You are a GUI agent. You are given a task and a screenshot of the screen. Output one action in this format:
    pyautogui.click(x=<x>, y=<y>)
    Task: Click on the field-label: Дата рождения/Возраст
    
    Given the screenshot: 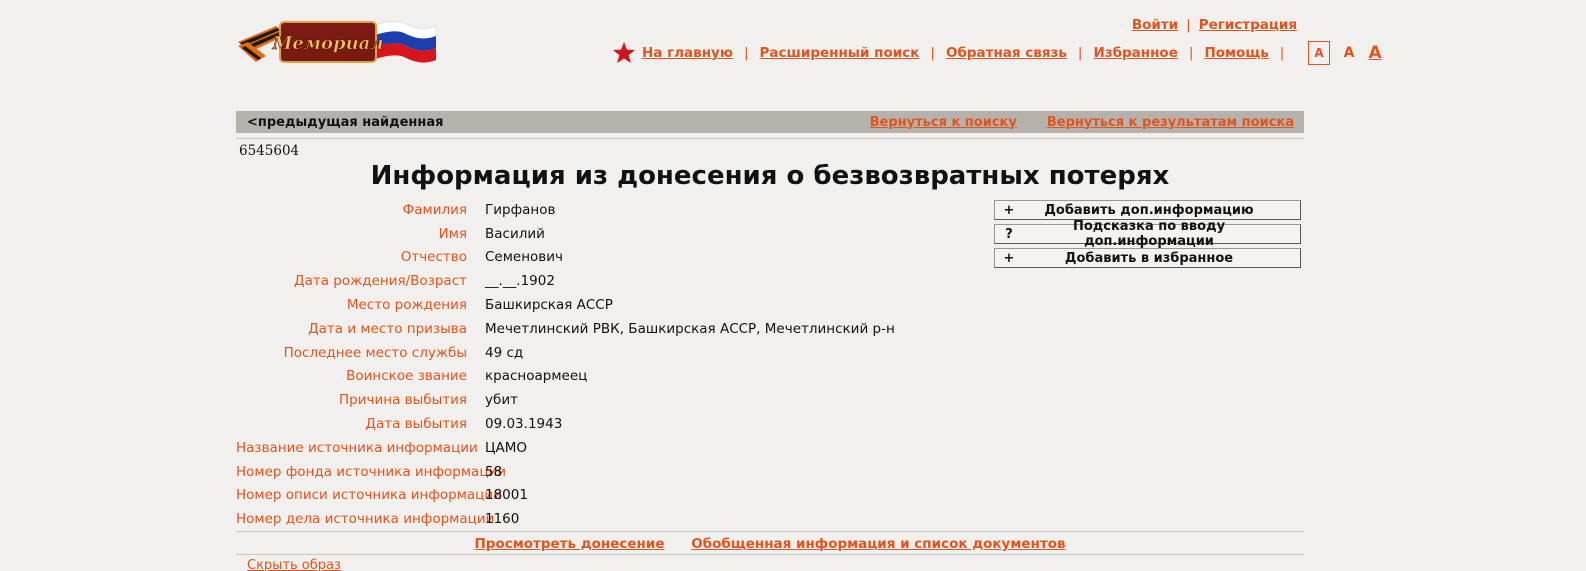 What is the action you would take?
    pyautogui.click(x=380, y=281)
    